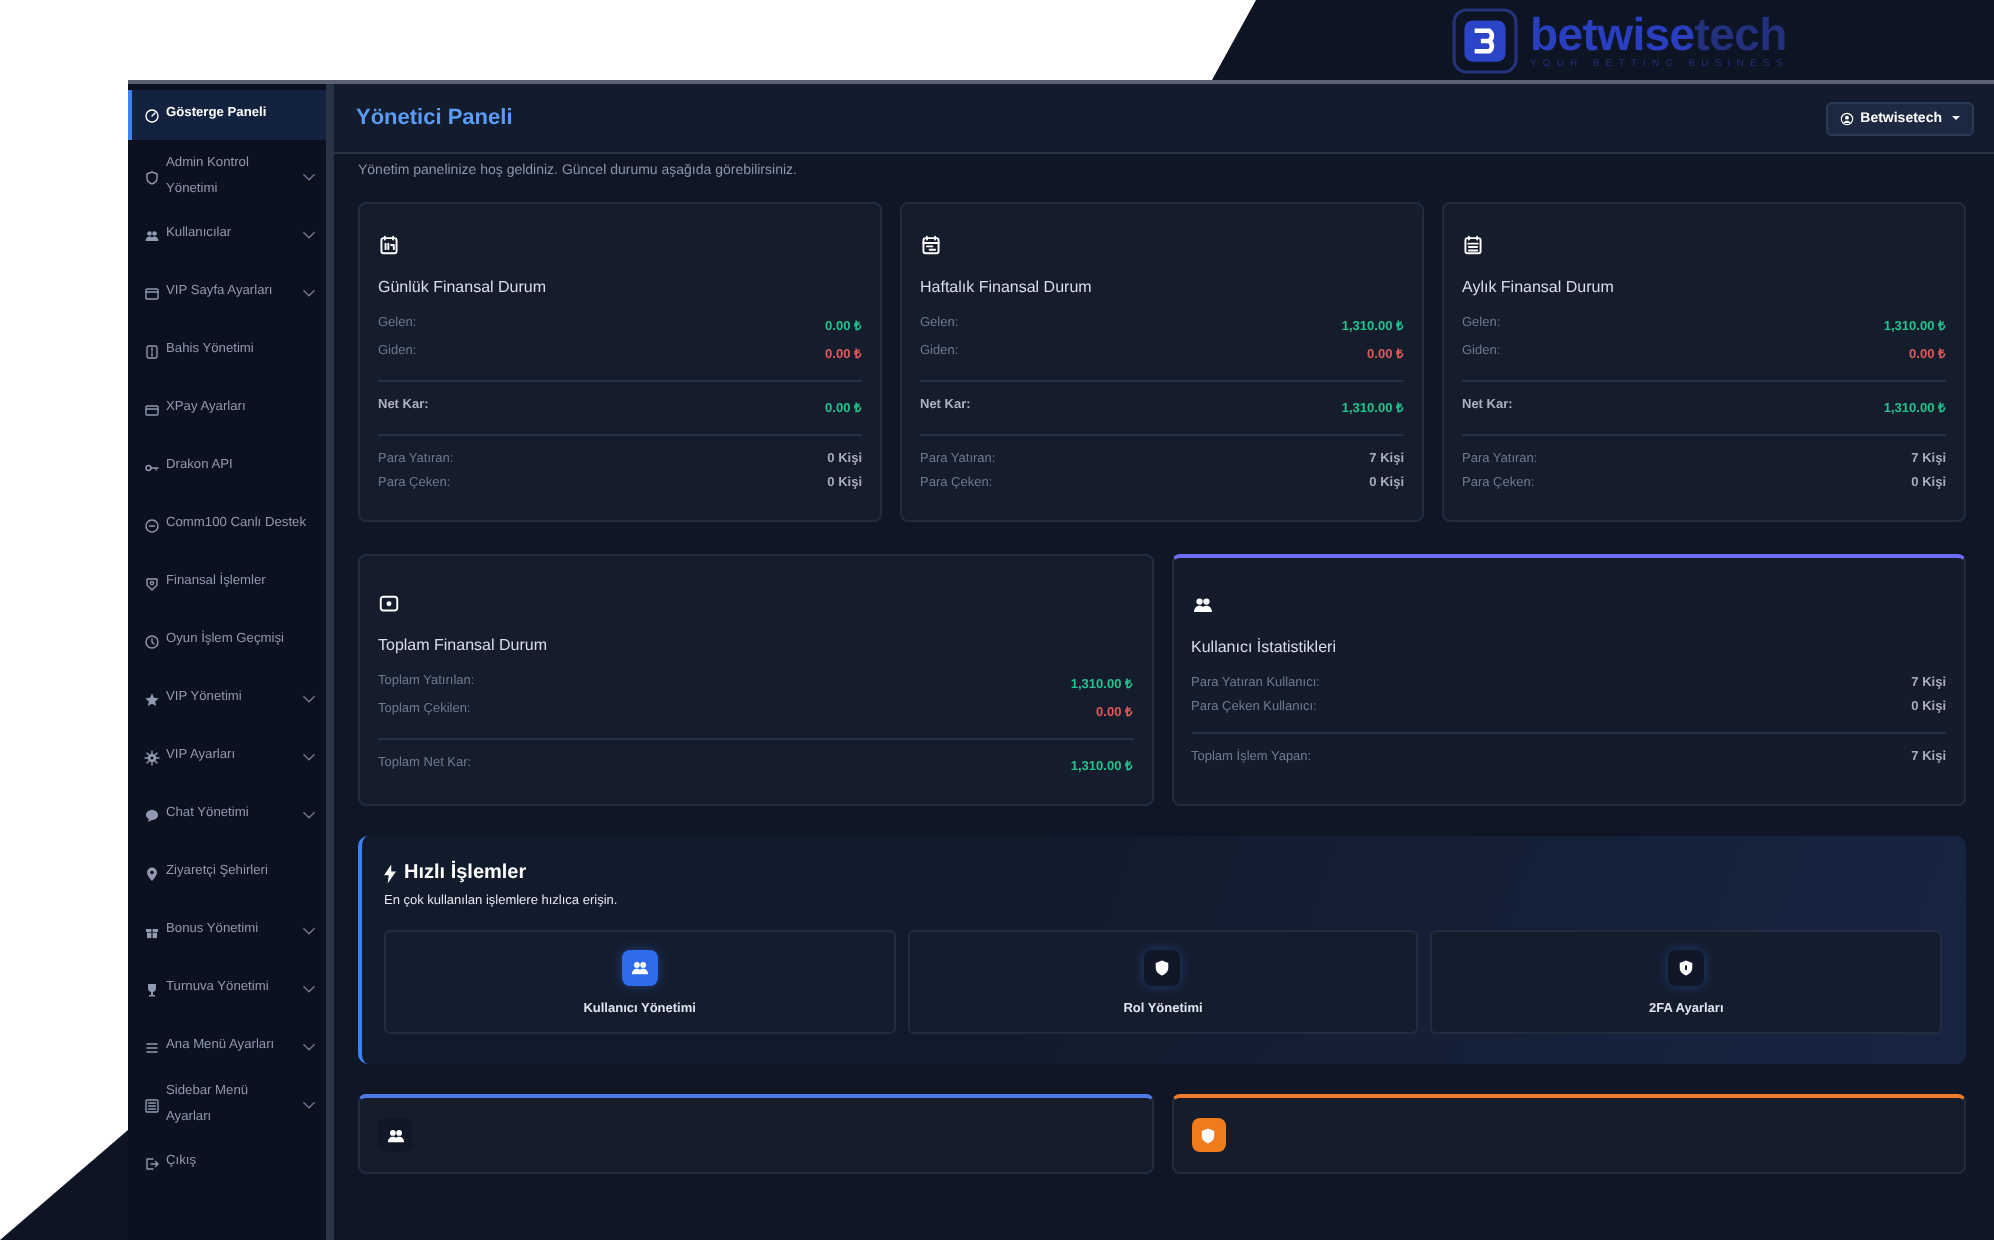  What do you see at coordinates (152, 467) in the screenshot?
I see `key-icon` at bounding box center [152, 467].